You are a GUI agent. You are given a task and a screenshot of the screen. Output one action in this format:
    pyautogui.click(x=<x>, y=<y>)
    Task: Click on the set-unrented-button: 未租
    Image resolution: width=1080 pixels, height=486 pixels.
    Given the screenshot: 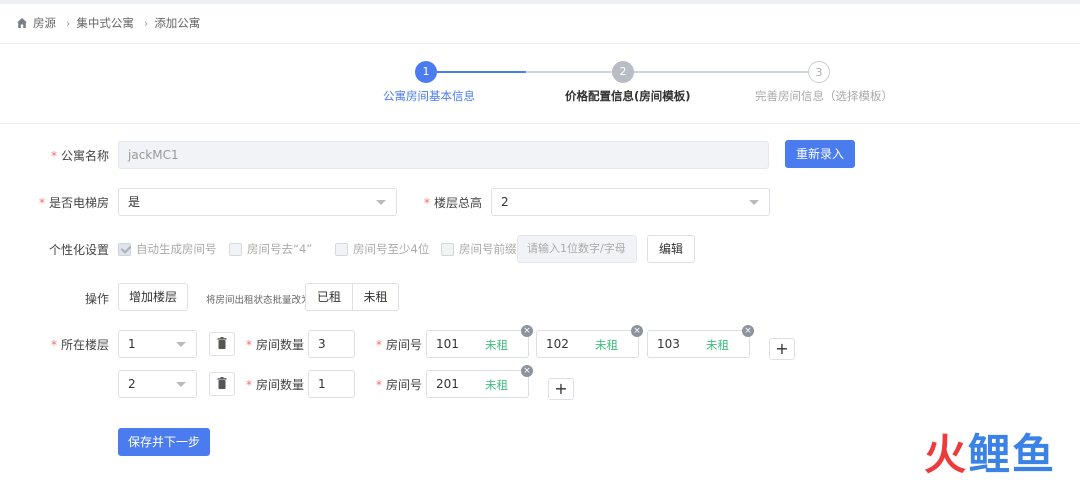 What is the action you would take?
    pyautogui.click(x=375, y=297)
    